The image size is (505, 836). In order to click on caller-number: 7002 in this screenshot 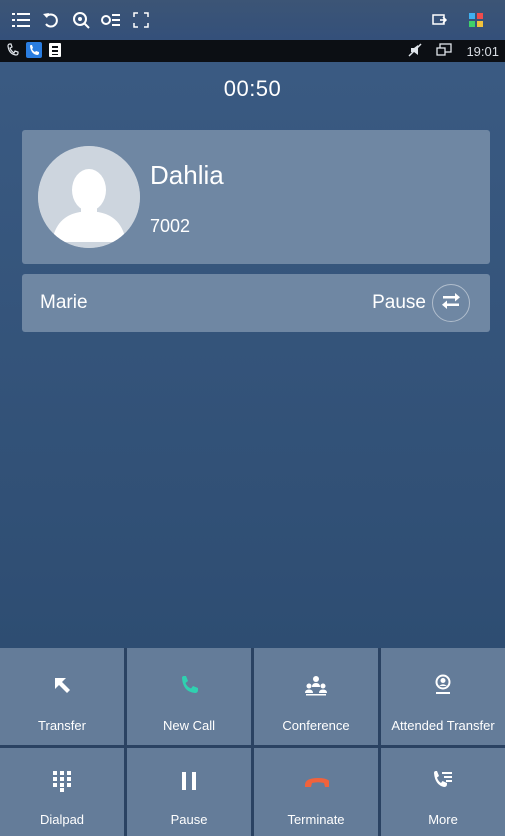, I will do `click(170, 226)`.